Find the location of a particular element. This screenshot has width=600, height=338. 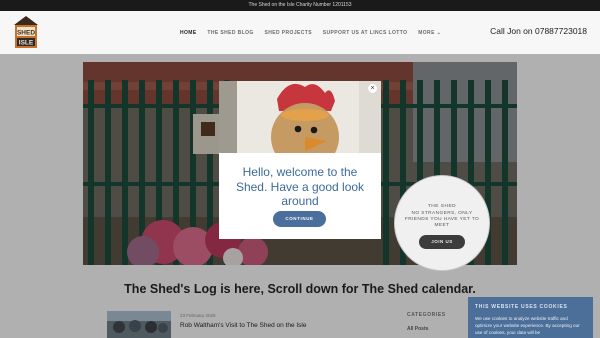

site-logo: SHED ISLE is located at coordinates (26, 32).